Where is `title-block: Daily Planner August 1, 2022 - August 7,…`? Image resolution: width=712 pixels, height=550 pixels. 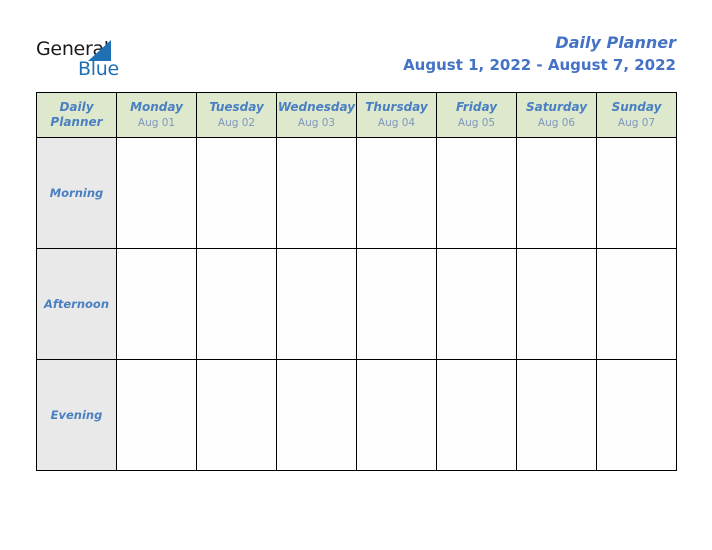 title-block: Daily Planner August 1, 2022 - August 7,… is located at coordinates (539, 54).